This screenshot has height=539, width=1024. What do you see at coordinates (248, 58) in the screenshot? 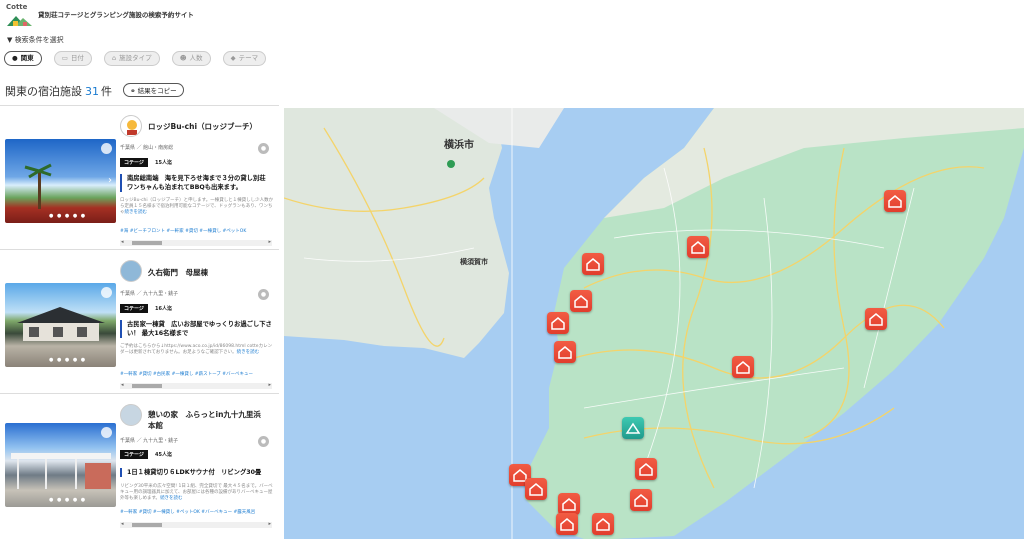
I see `chip-label: テーマ` at bounding box center [248, 58].